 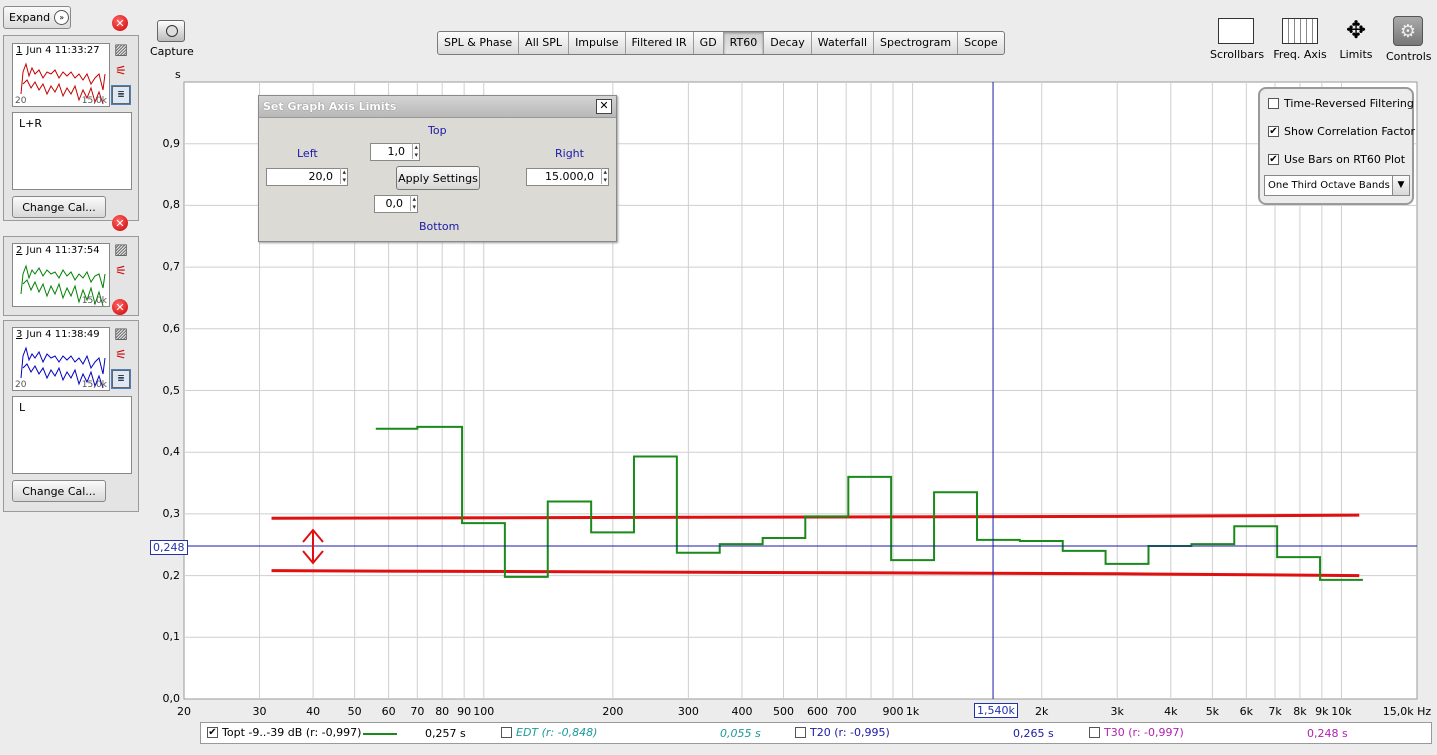 What do you see at coordinates (464, 711) in the screenshot?
I see `x-tick-label: 90` at bounding box center [464, 711].